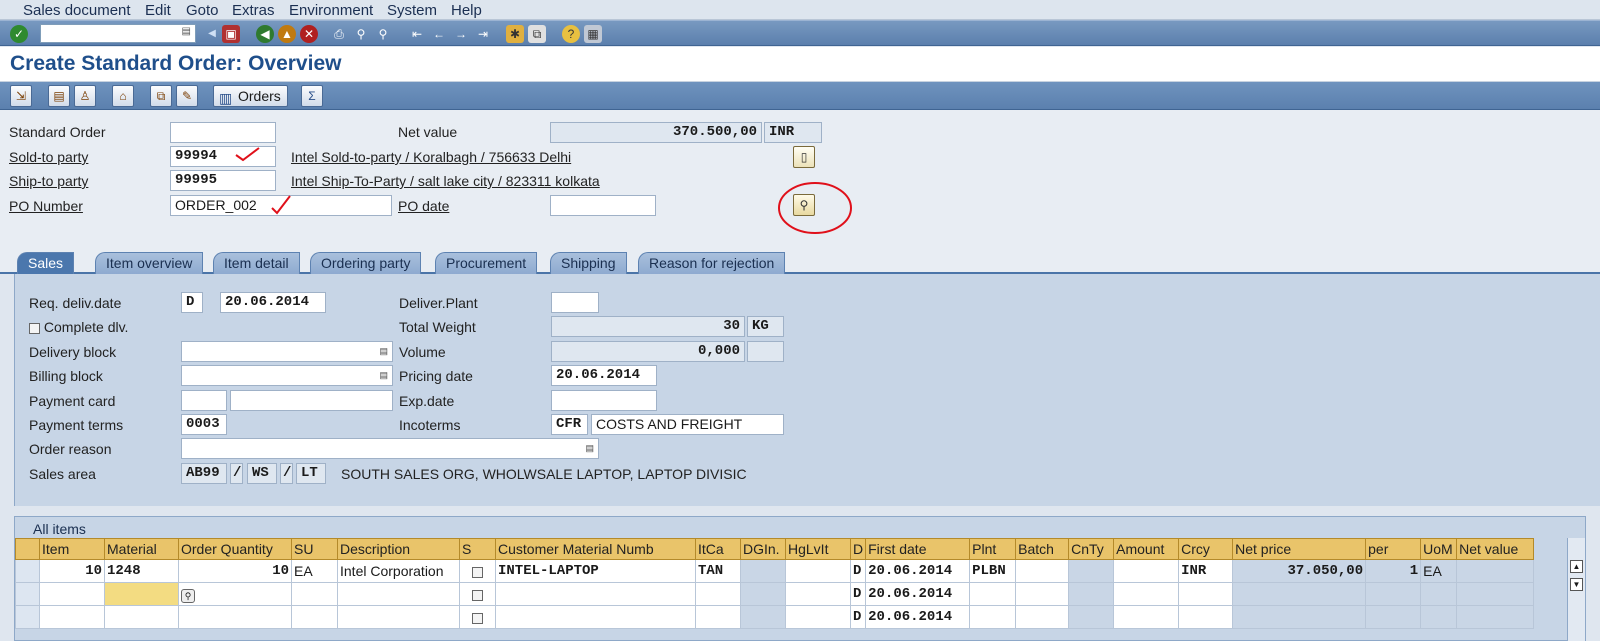 This screenshot has height=641, width=1600. Describe the element at coordinates (187, 96) in the screenshot. I see `partner-icon: ✎` at that location.